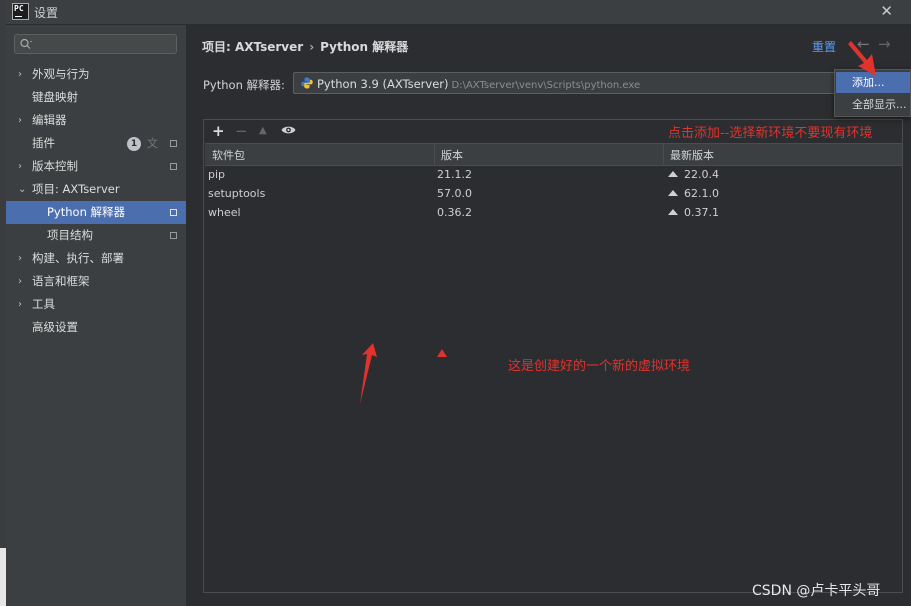 The image size is (911, 606). Describe the element at coordinates (368, 373) in the screenshot. I see `arrow-to-panel-icon` at that location.